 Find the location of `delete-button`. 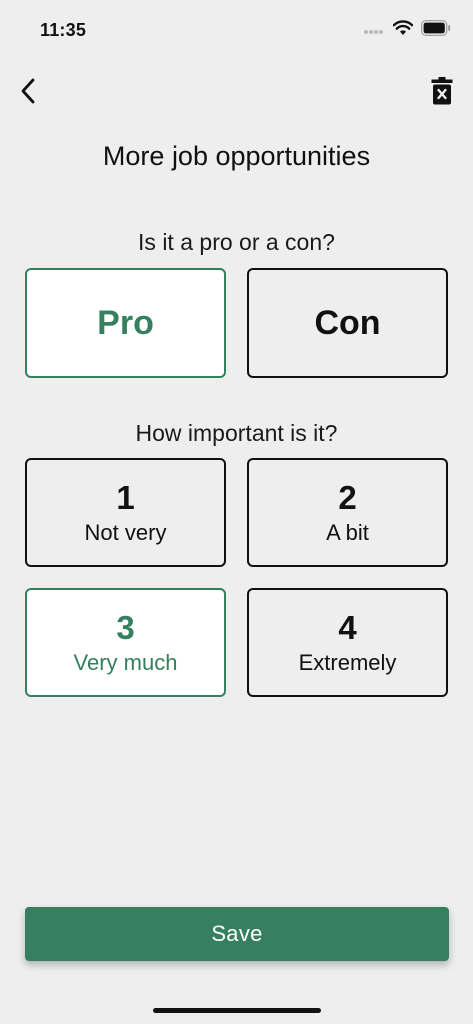

delete-button is located at coordinates (442, 91).